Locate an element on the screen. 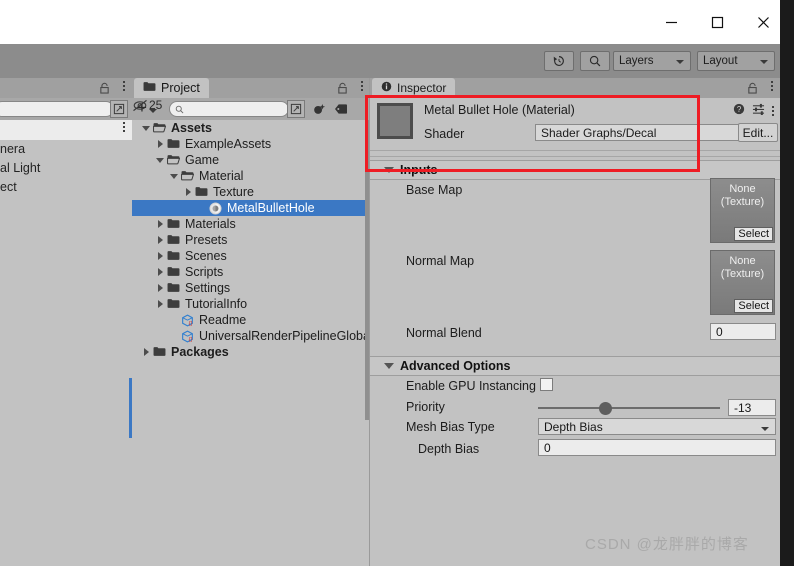 Image resolution: width=794 pixels, height=566 pixels. depth-bias-label: Depth Bias is located at coordinates (449, 449).